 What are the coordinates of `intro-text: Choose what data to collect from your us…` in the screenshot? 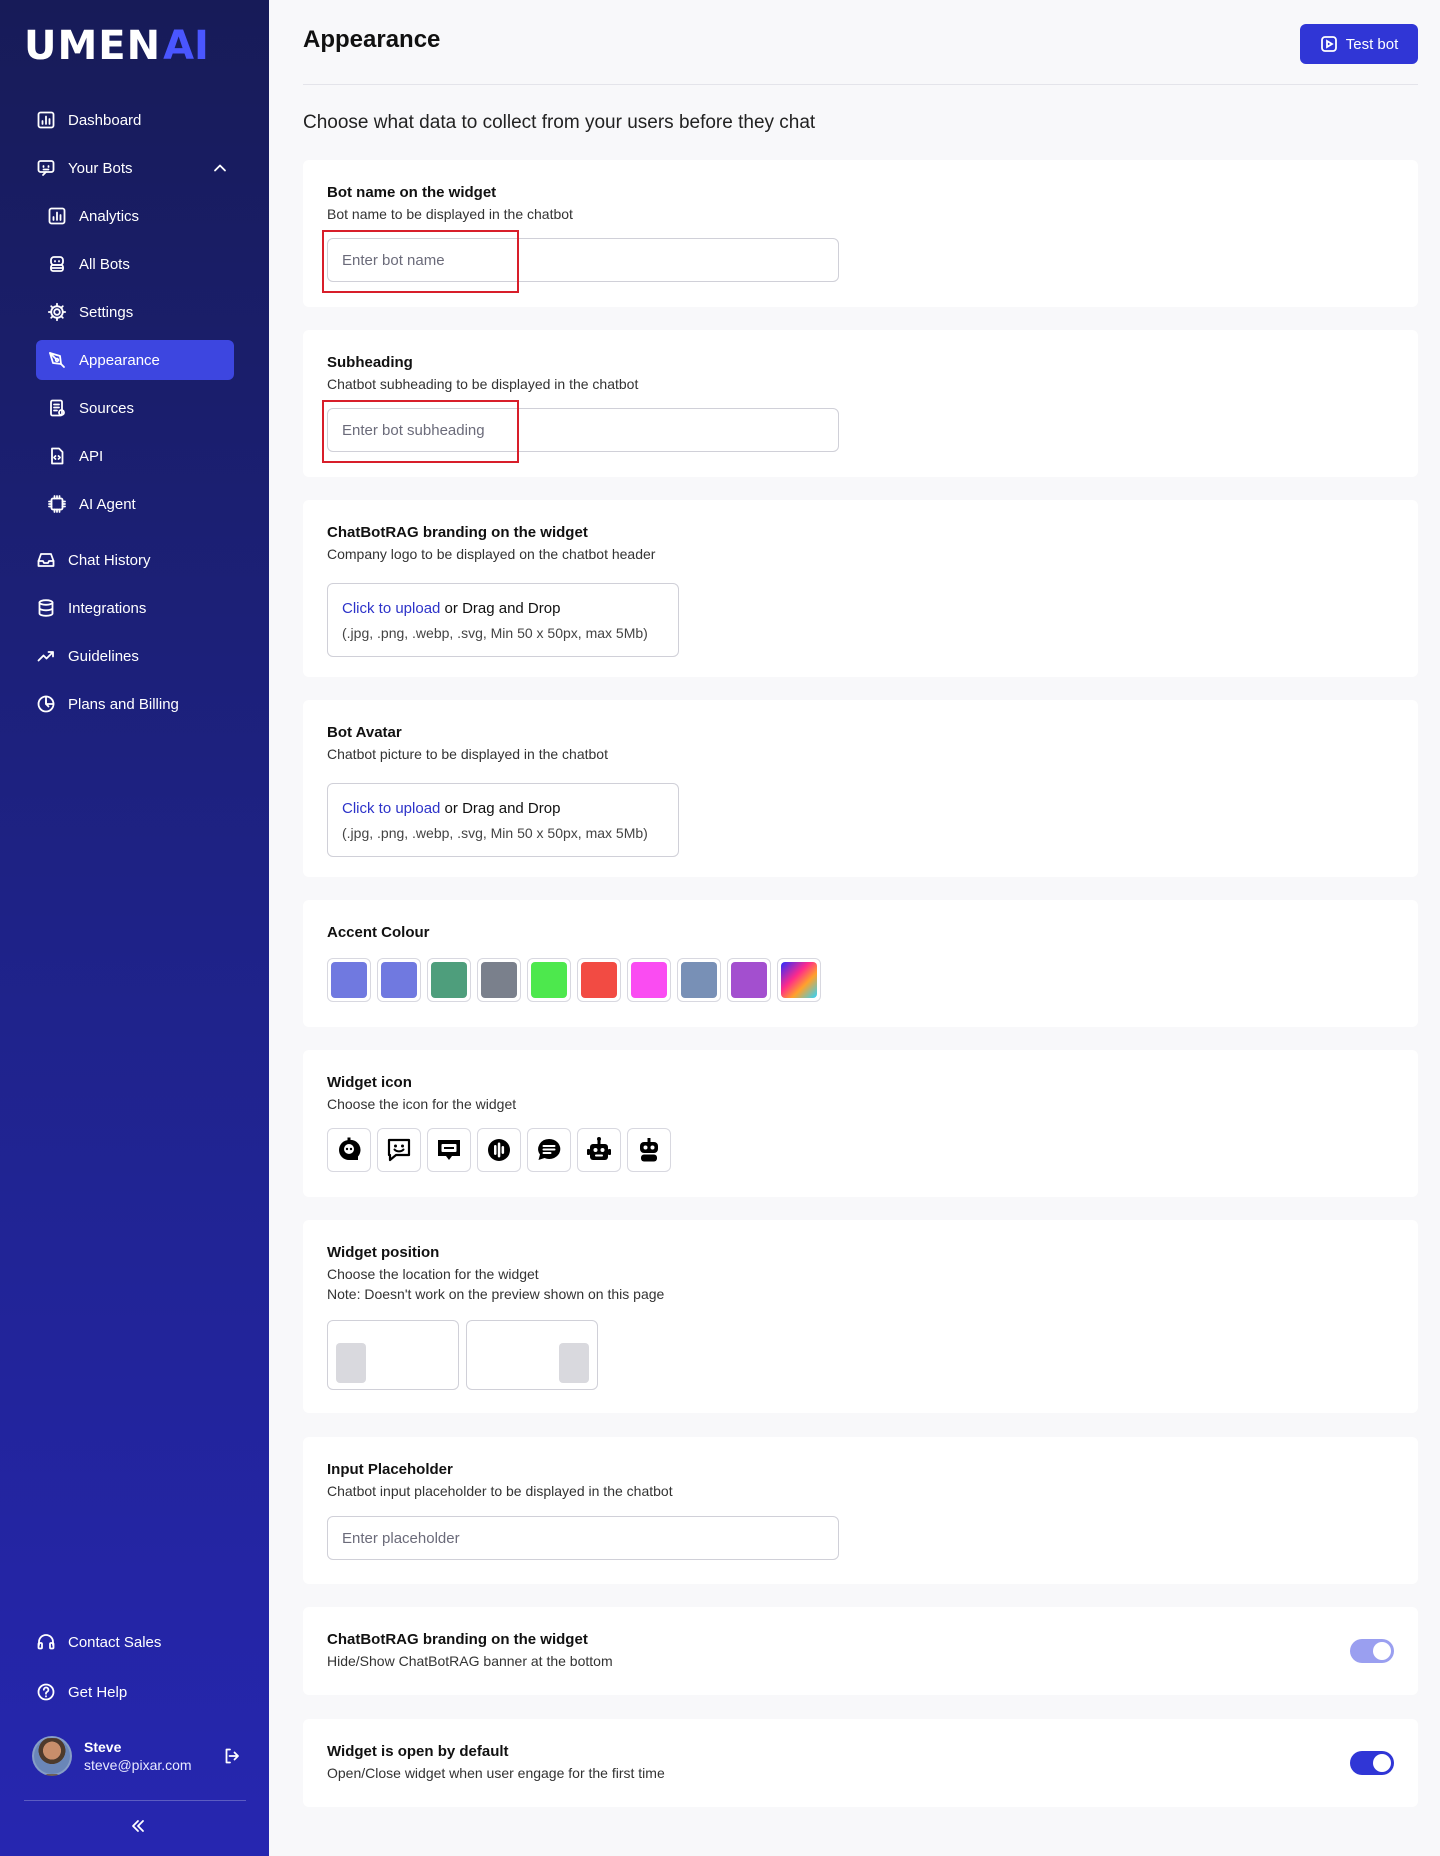 It's located at (559, 122).